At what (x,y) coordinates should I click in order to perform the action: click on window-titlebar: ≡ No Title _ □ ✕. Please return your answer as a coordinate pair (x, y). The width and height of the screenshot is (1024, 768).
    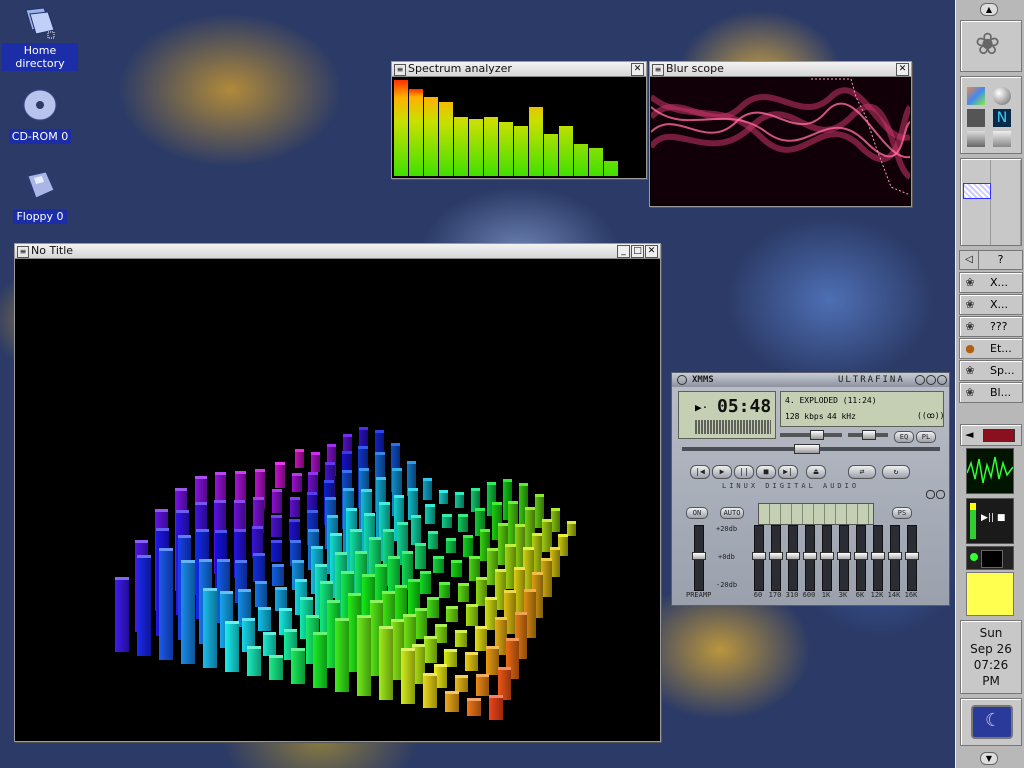
    Looking at the image, I should click on (337, 251).